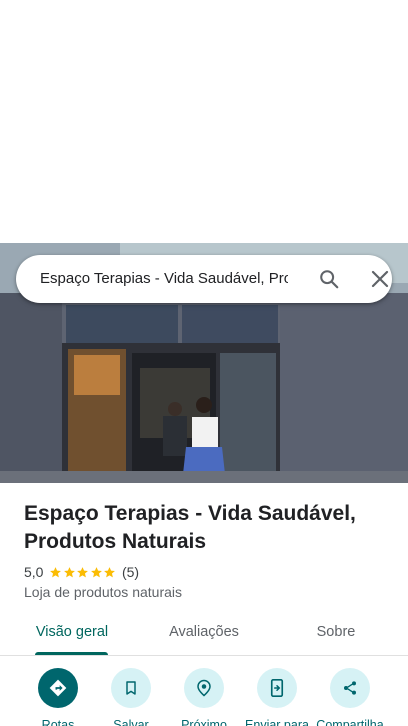 The width and height of the screenshot is (408, 726). What do you see at coordinates (58, 722) in the screenshot?
I see `directions-label: Rotas` at bounding box center [58, 722].